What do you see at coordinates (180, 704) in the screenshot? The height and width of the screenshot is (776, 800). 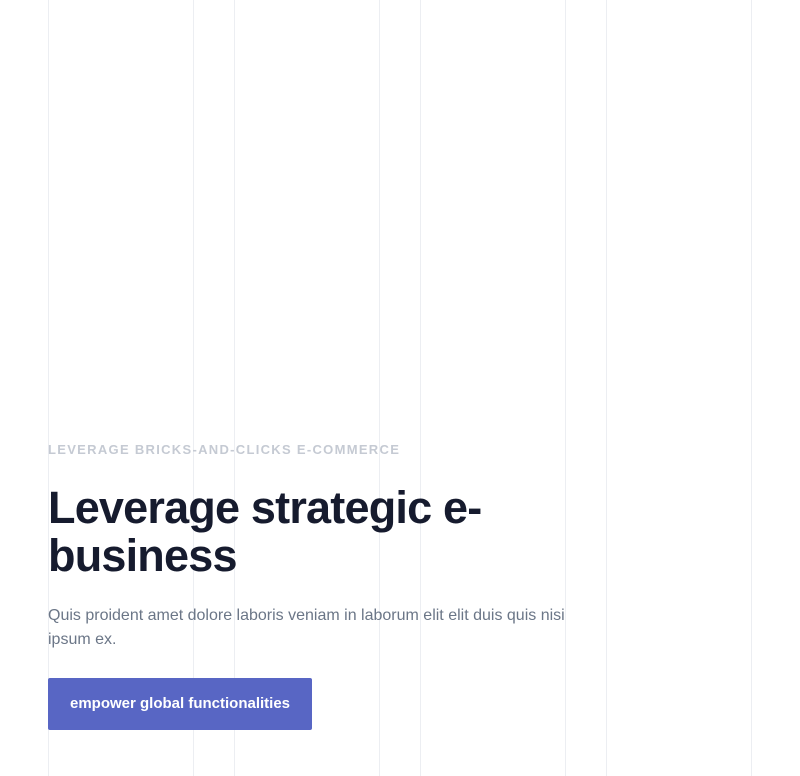 I see `cta-button: empower global functionalities` at bounding box center [180, 704].